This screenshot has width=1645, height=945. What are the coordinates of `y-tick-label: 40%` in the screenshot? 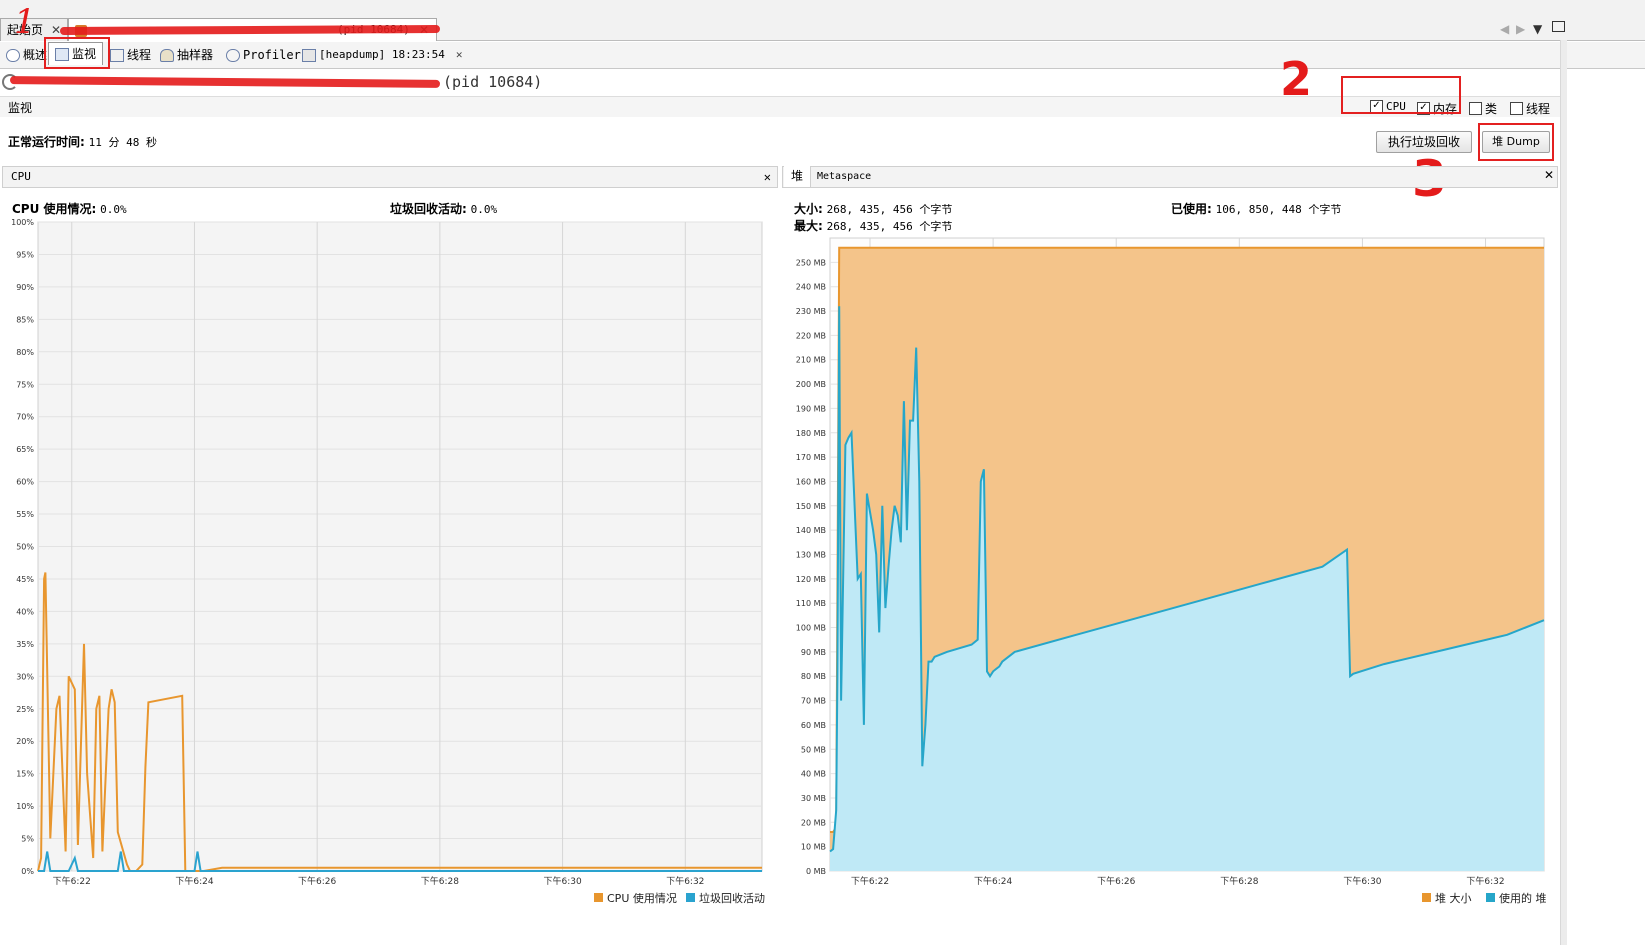 It's located at (25, 611).